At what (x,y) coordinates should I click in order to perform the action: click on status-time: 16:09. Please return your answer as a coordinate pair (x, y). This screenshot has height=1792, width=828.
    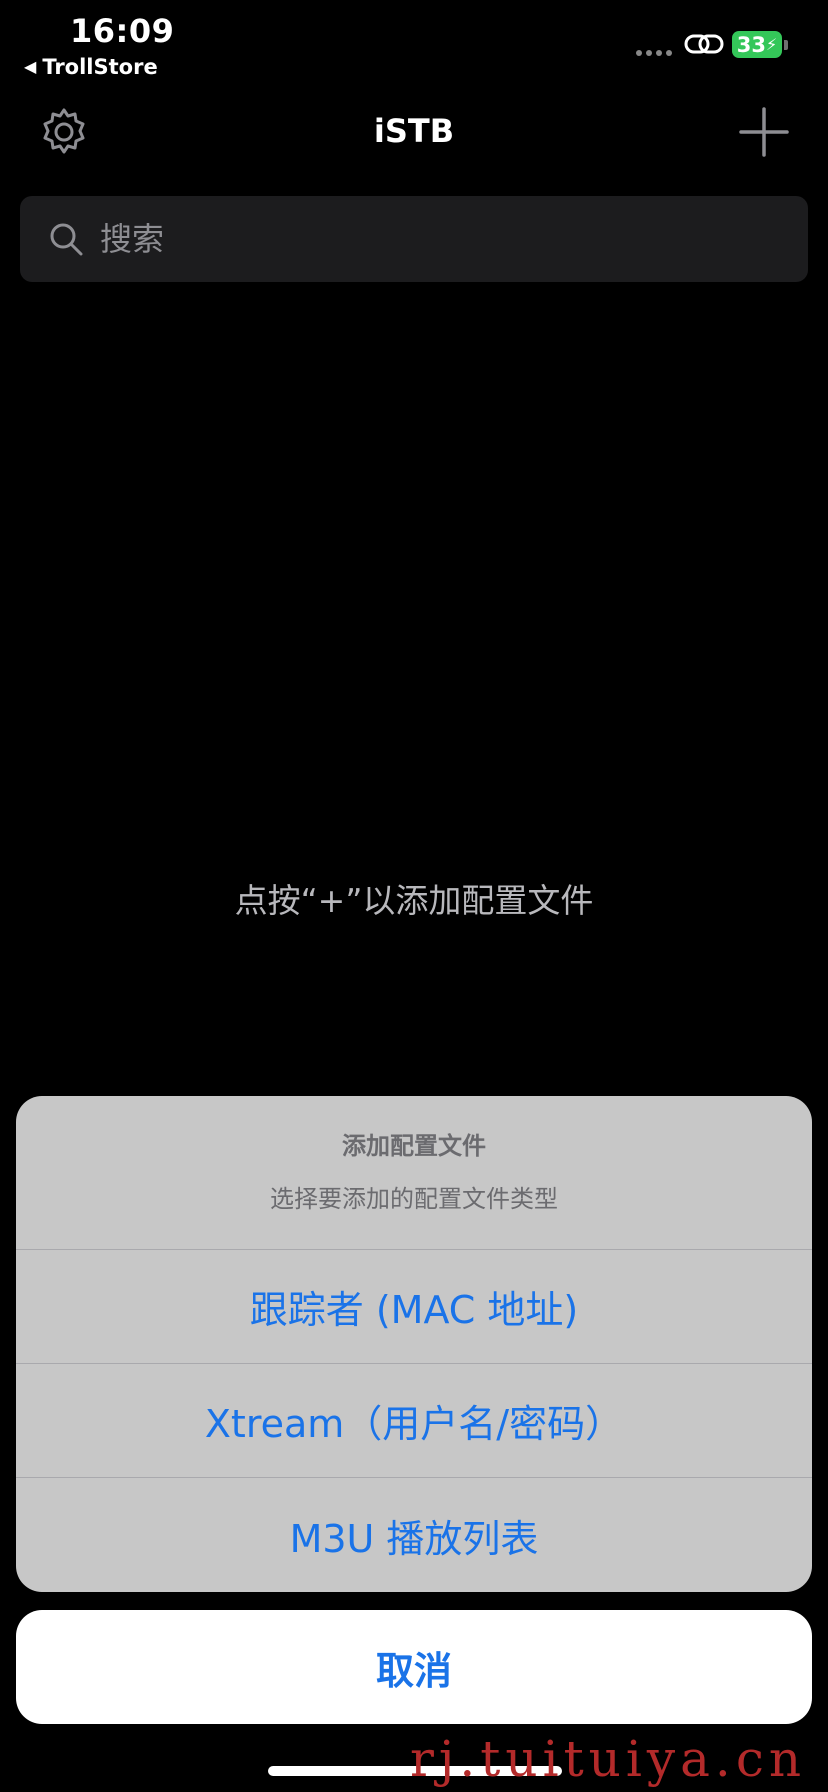
    Looking at the image, I should click on (122, 31).